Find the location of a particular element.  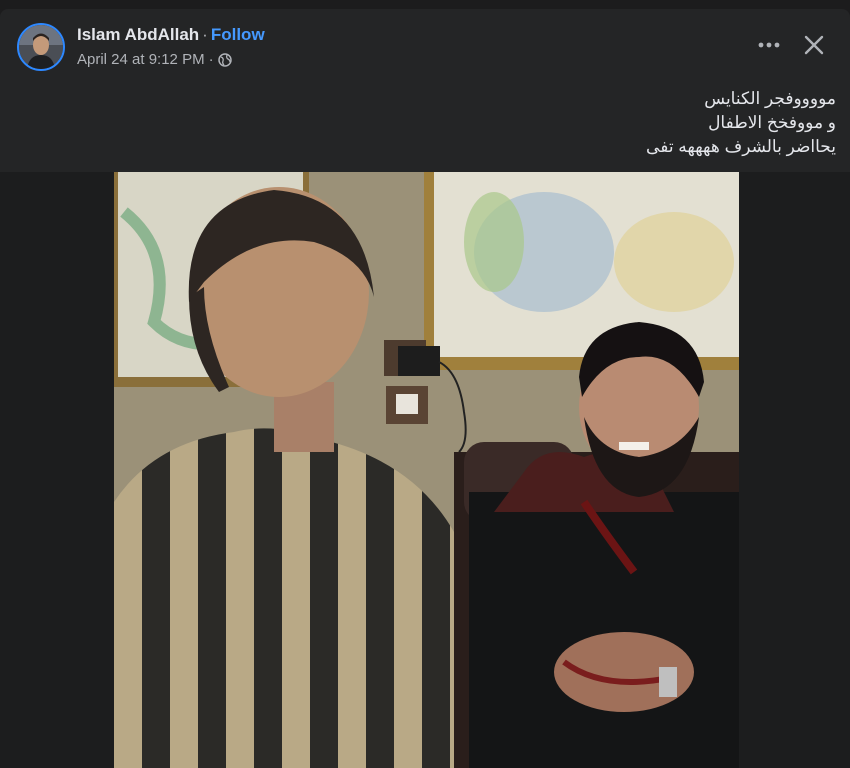

close-button is located at coordinates (814, 45).